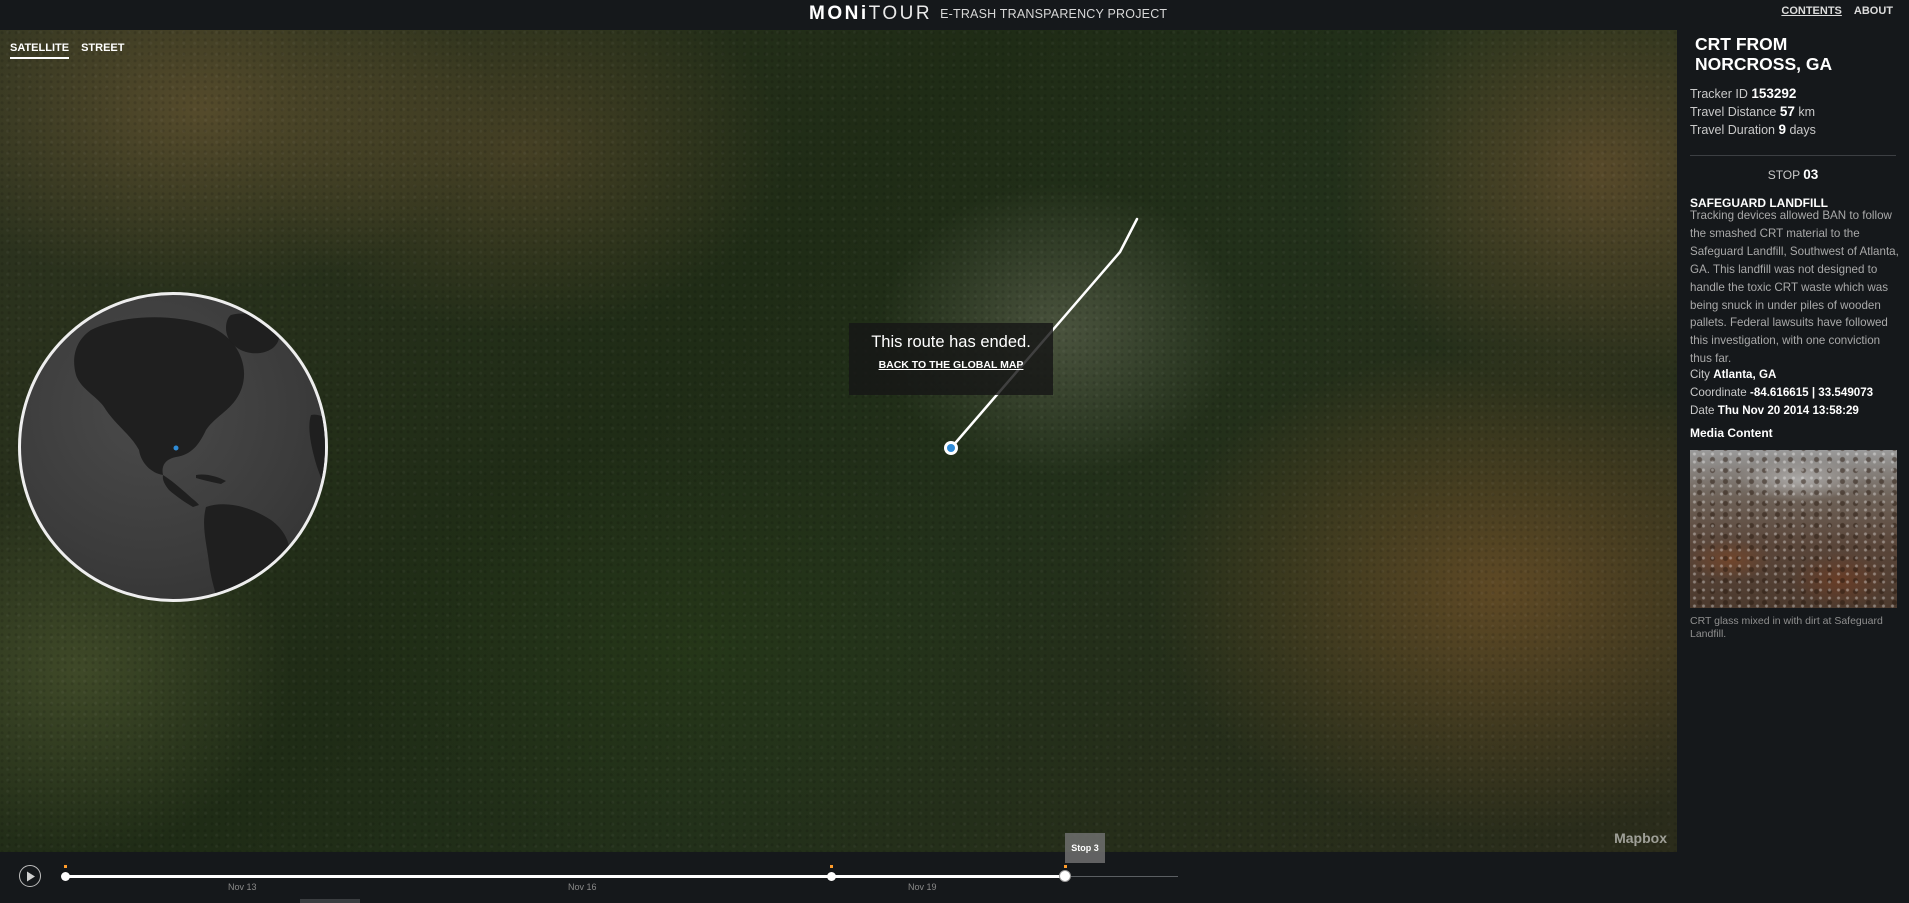 The height and width of the screenshot is (903, 1909). What do you see at coordinates (1731, 433) in the screenshot?
I see `media-content-heading: Media Content` at bounding box center [1731, 433].